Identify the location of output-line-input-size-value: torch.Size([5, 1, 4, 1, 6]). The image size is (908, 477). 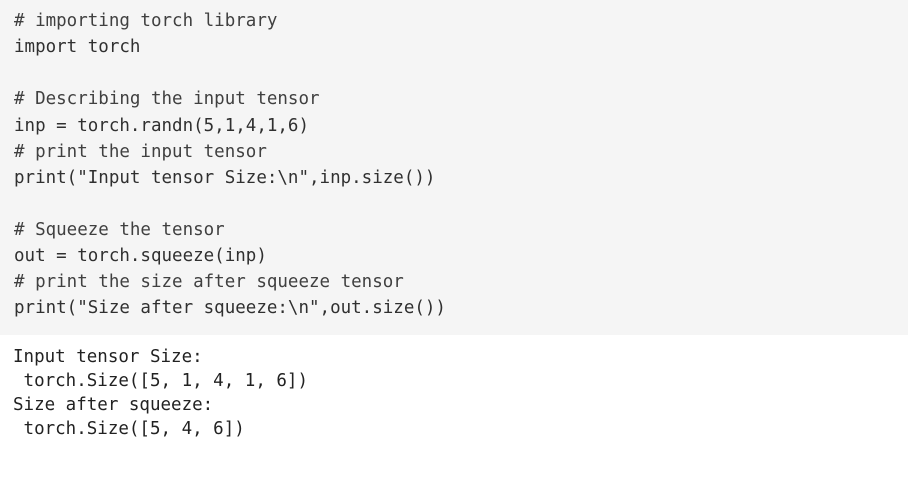
(161, 381).